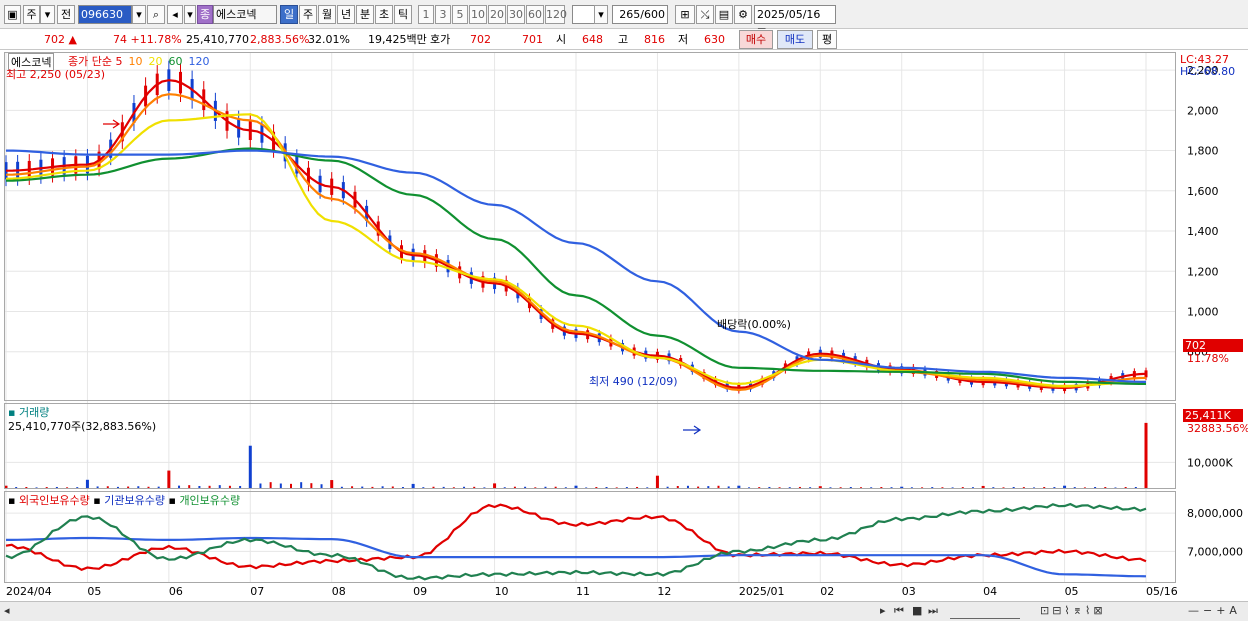 The image size is (1248, 621). What do you see at coordinates (1213, 345) in the screenshot?
I see `current-price-tag: 702` at bounding box center [1213, 345].